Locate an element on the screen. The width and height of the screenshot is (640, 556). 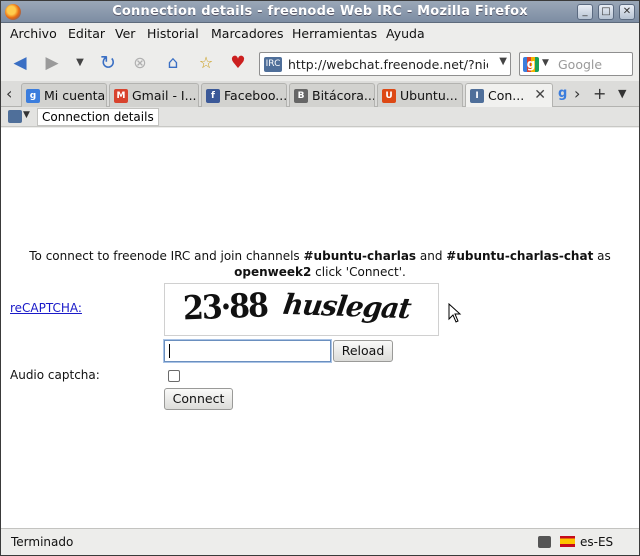
home-icon: ⌂ is located at coordinates (173, 63).